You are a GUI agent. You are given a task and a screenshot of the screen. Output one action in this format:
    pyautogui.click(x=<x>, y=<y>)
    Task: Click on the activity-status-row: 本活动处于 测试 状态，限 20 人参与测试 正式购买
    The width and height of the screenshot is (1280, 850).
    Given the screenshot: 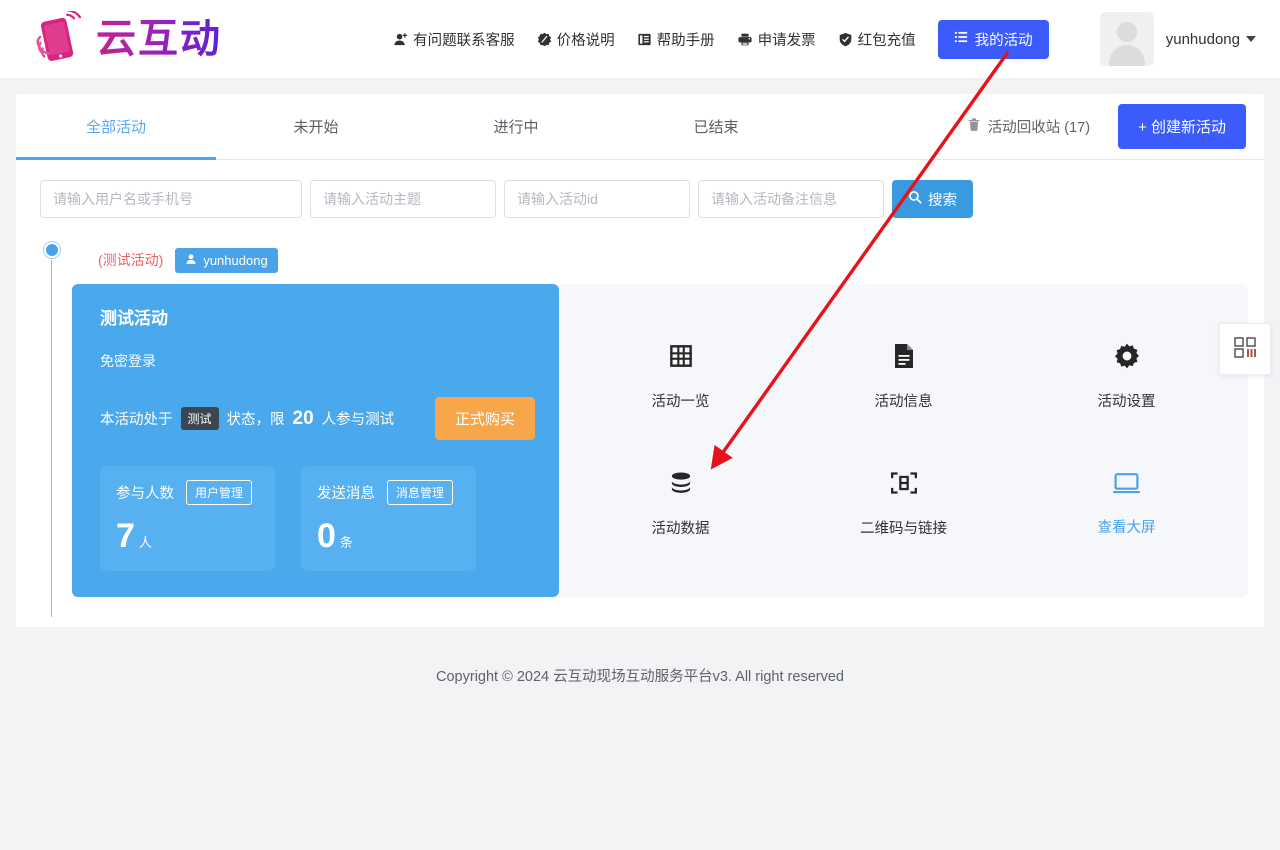 What is the action you would take?
    pyautogui.click(x=317, y=418)
    